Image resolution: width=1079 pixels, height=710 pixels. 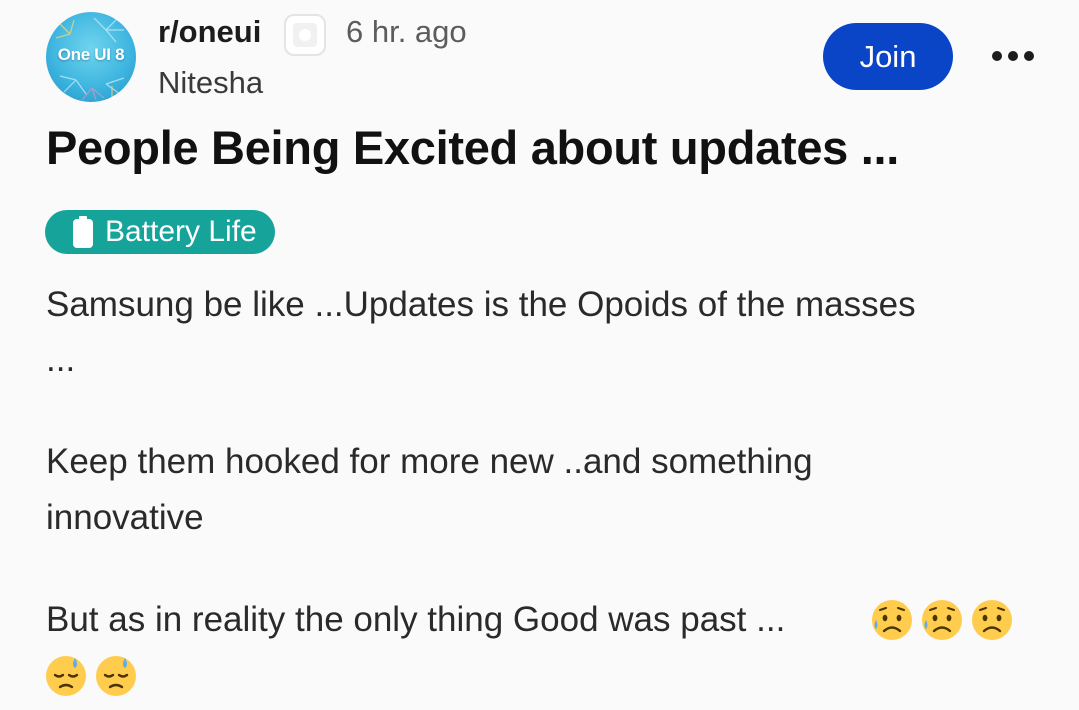 I want to click on post-body-line: innovative, so click(x=125, y=517).